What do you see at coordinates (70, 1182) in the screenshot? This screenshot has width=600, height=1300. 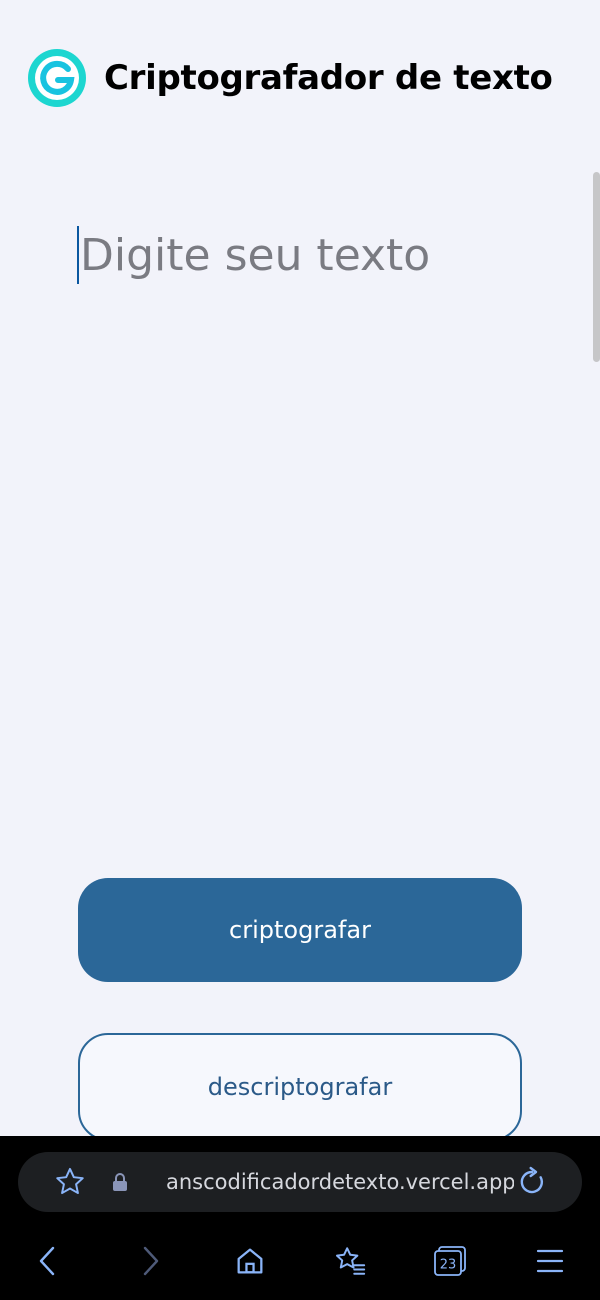 I see `bookmark-star-icon` at bounding box center [70, 1182].